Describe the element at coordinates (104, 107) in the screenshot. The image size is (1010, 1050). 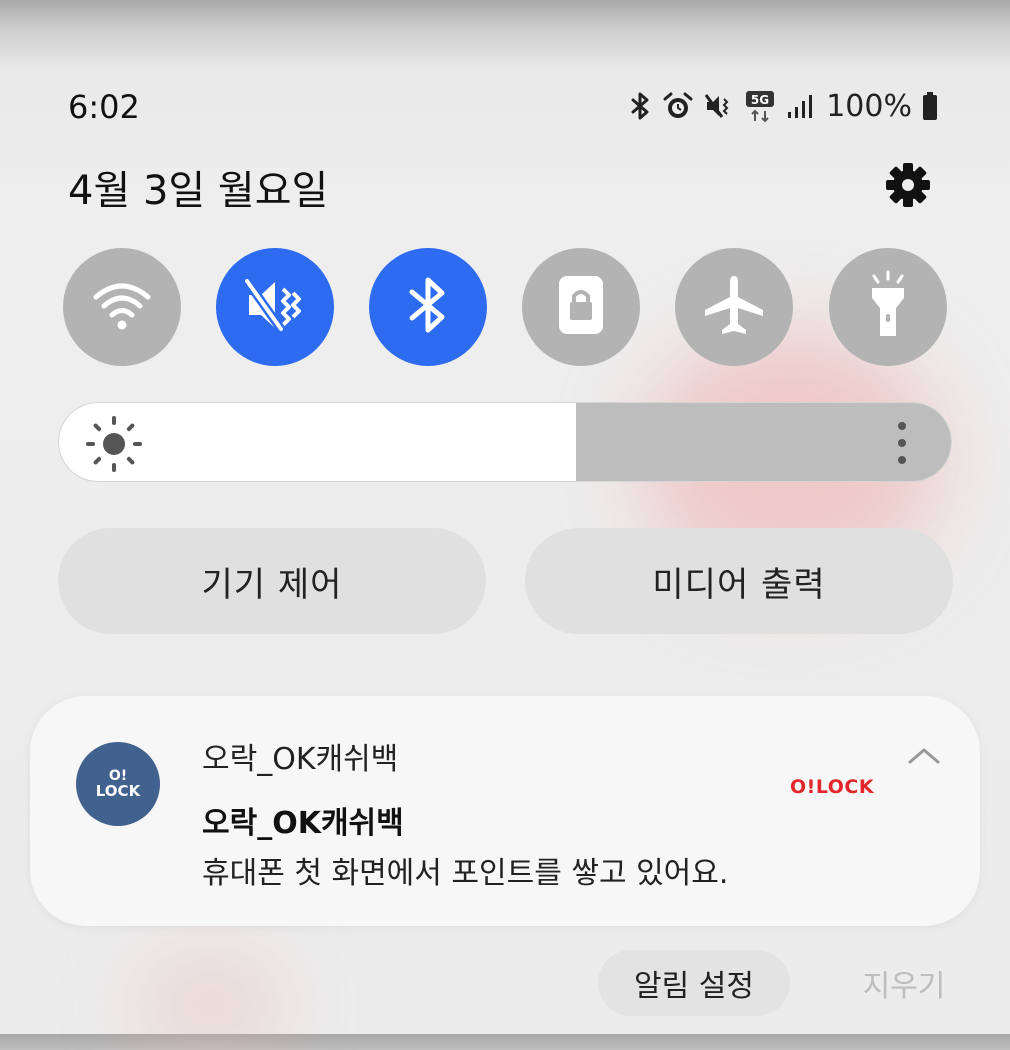
I see `status-clock: 6:02` at that location.